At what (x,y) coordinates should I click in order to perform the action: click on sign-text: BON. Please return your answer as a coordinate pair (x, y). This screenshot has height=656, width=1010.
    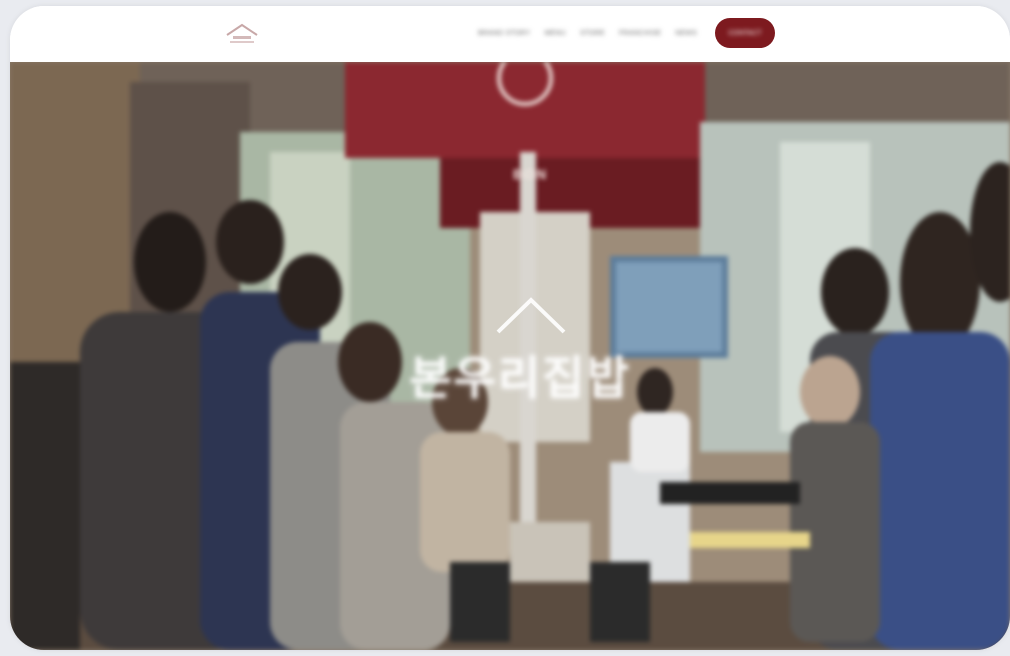
    Looking at the image, I should click on (530, 174).